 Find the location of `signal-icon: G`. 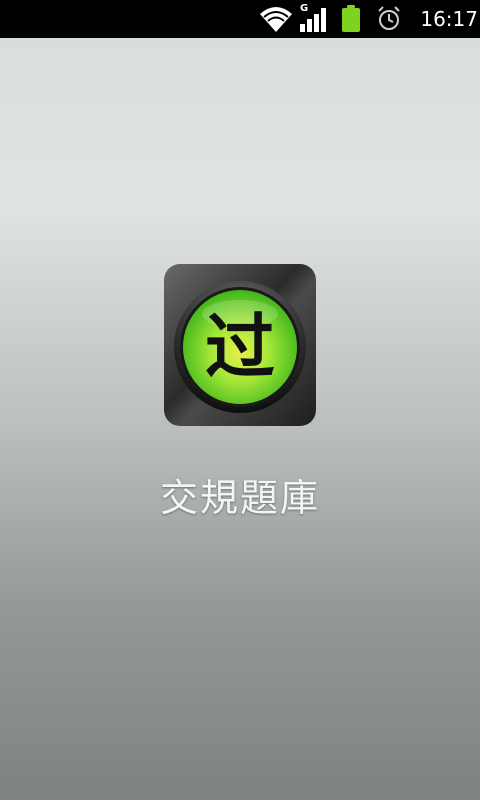

signal-icon: G is located at coordinates (313, 17).